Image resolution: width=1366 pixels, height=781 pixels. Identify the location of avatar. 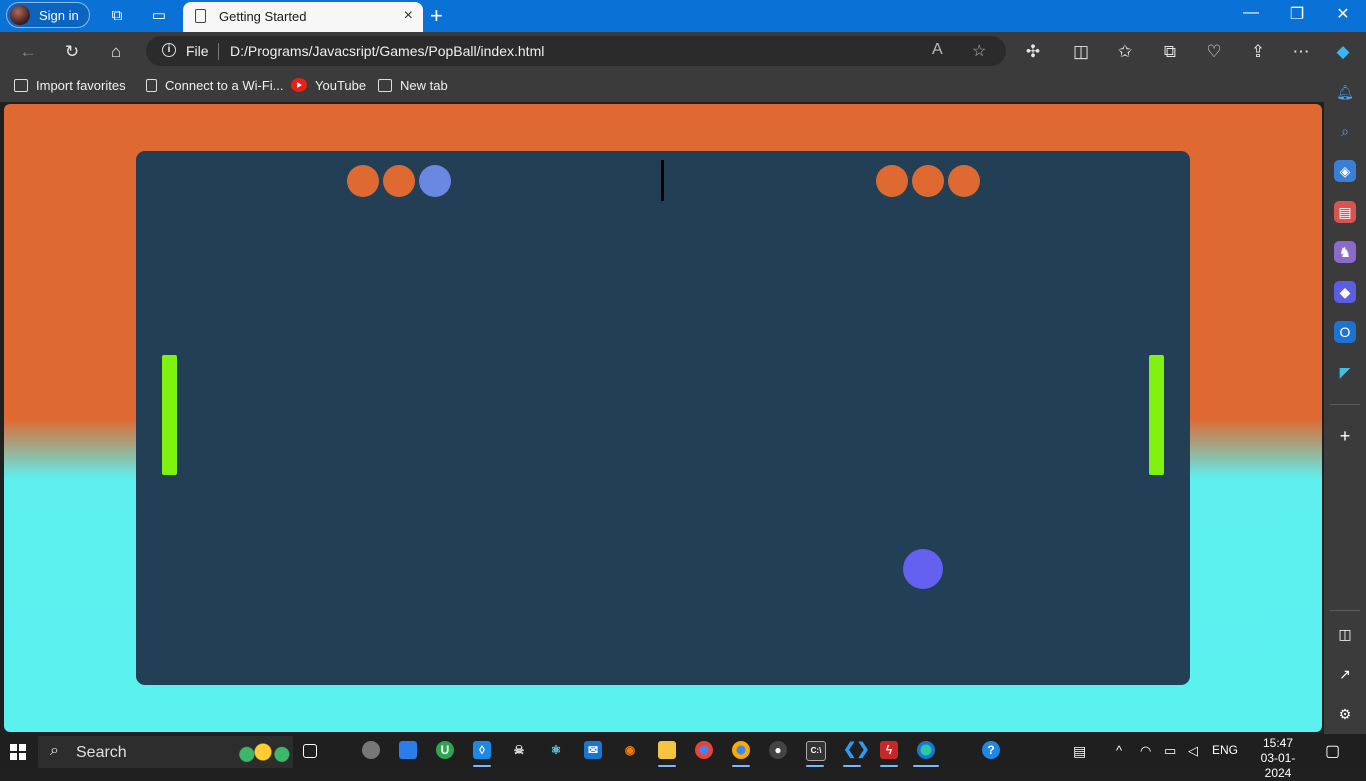
(20, 15).